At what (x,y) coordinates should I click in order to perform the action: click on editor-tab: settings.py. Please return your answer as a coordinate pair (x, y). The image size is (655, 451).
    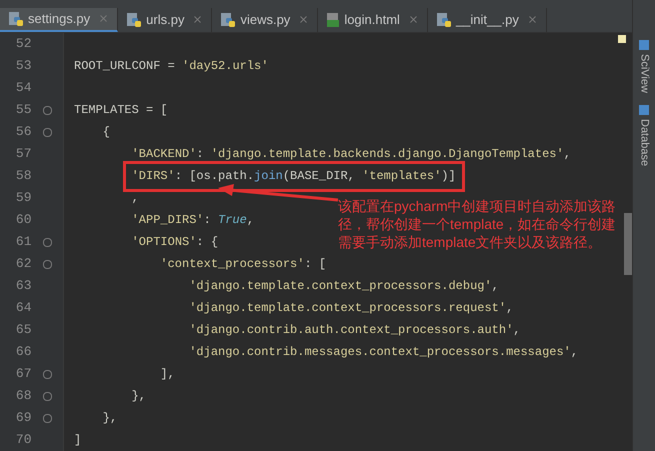
    Looking at the image, I should click on (59, 20).